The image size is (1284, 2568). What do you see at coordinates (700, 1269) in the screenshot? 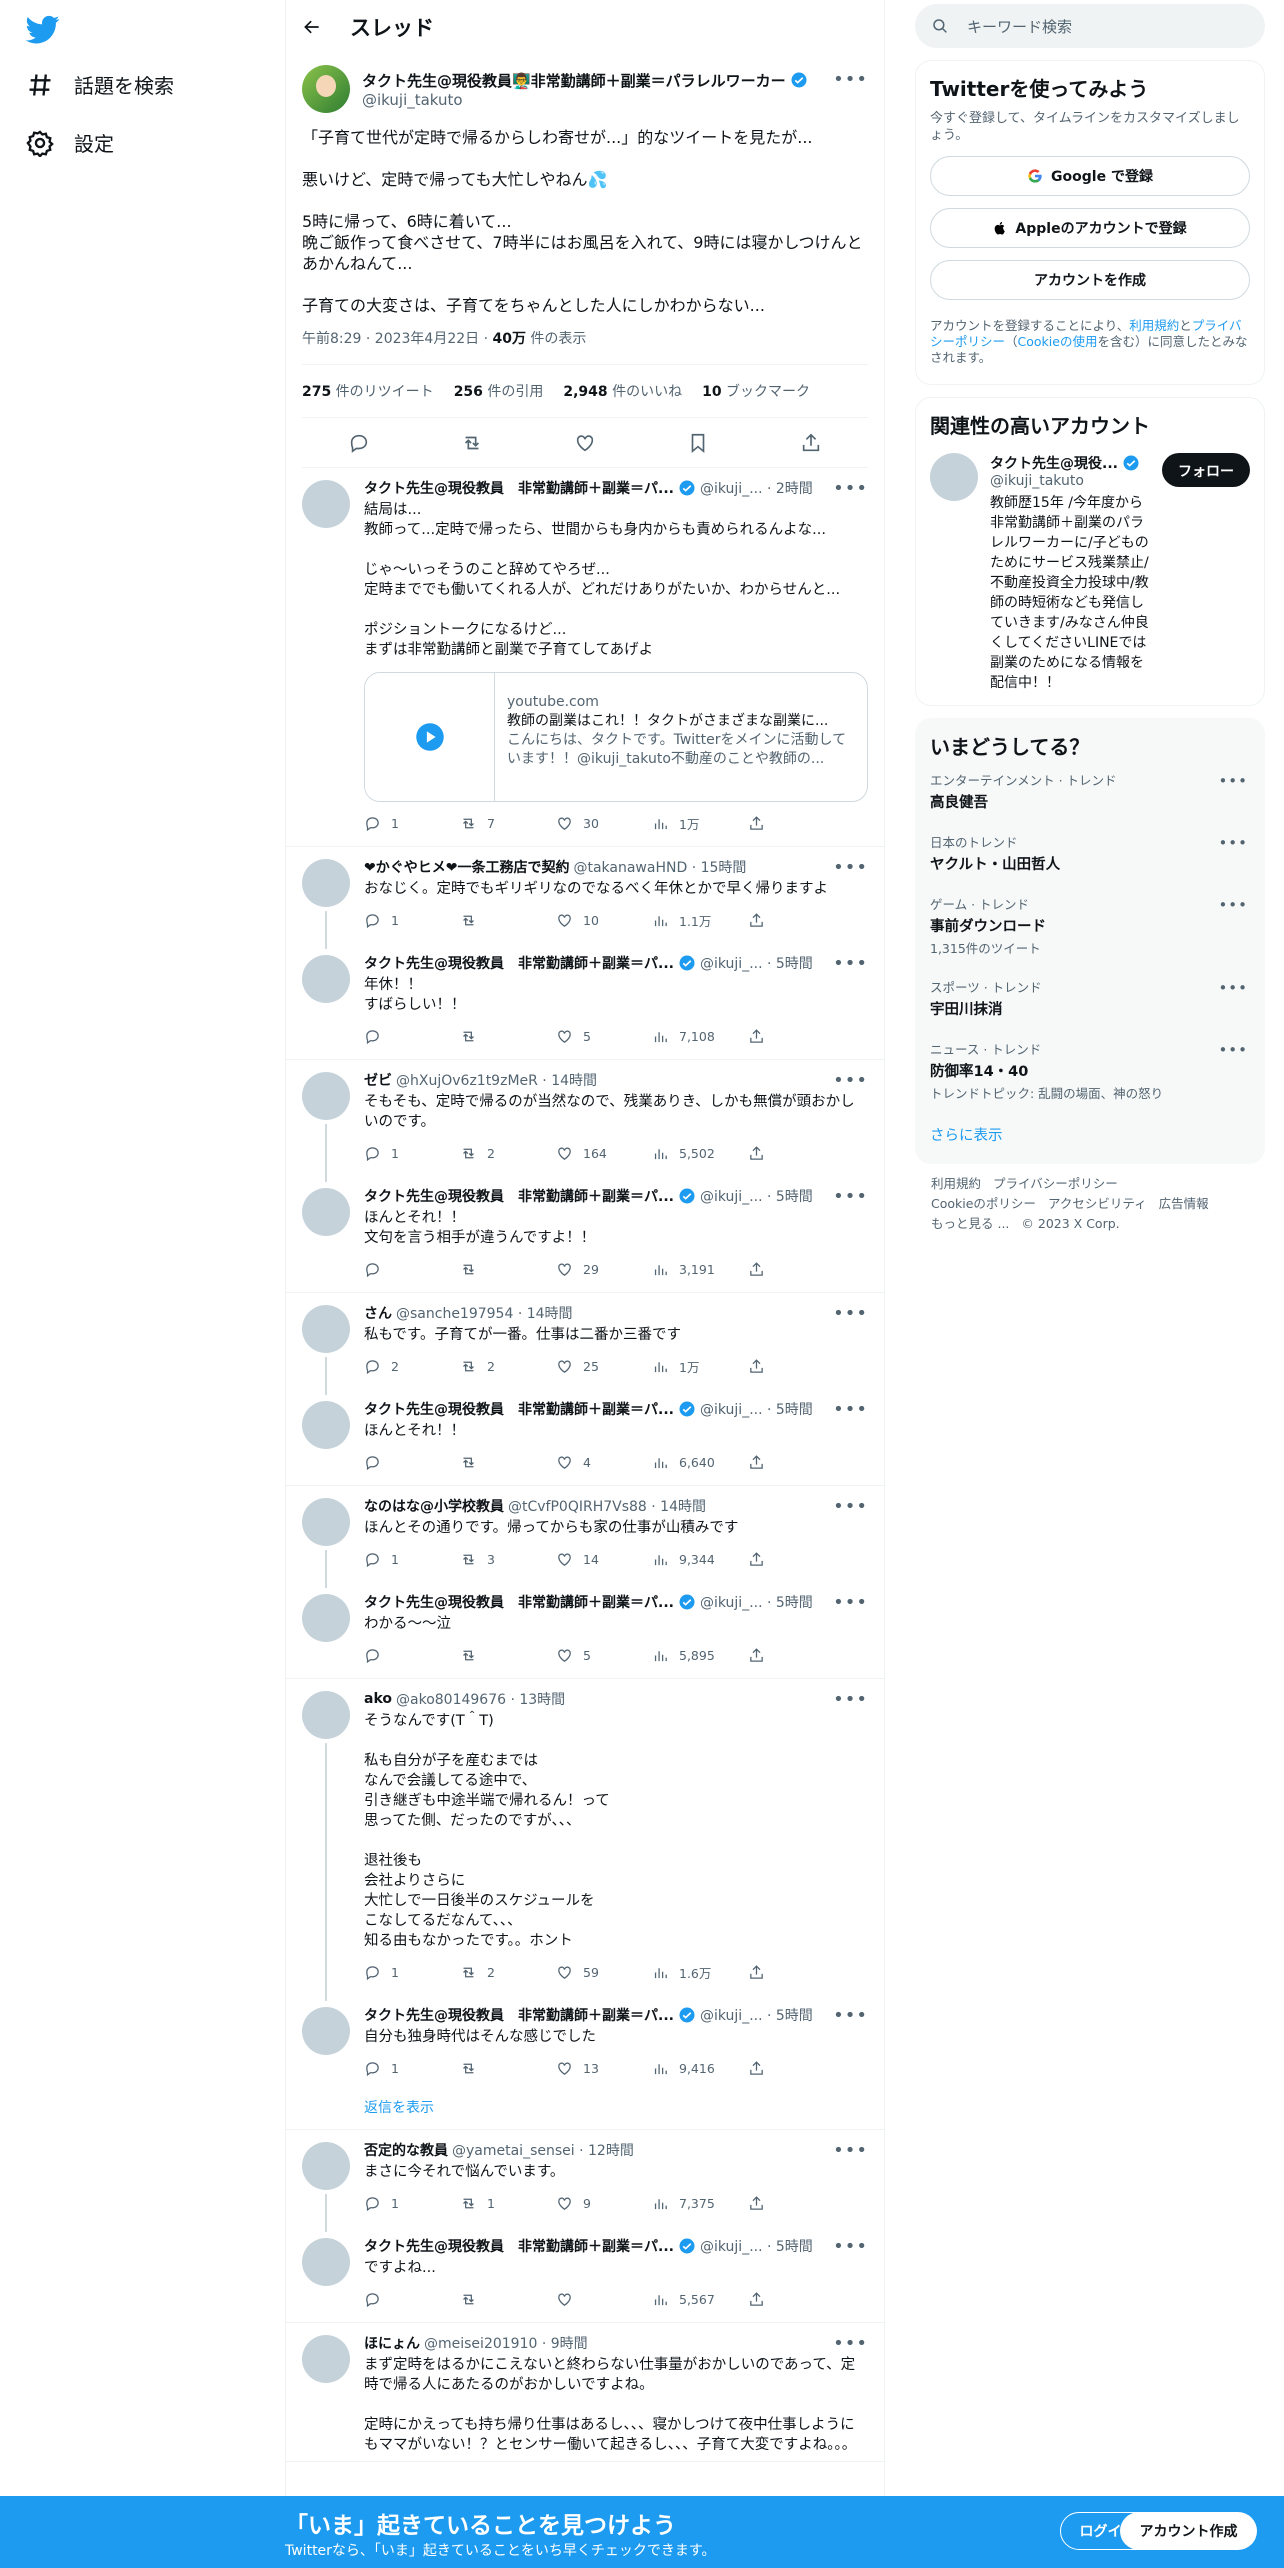
I see `views-action: 3,191` at bounding box center [700, 1269].